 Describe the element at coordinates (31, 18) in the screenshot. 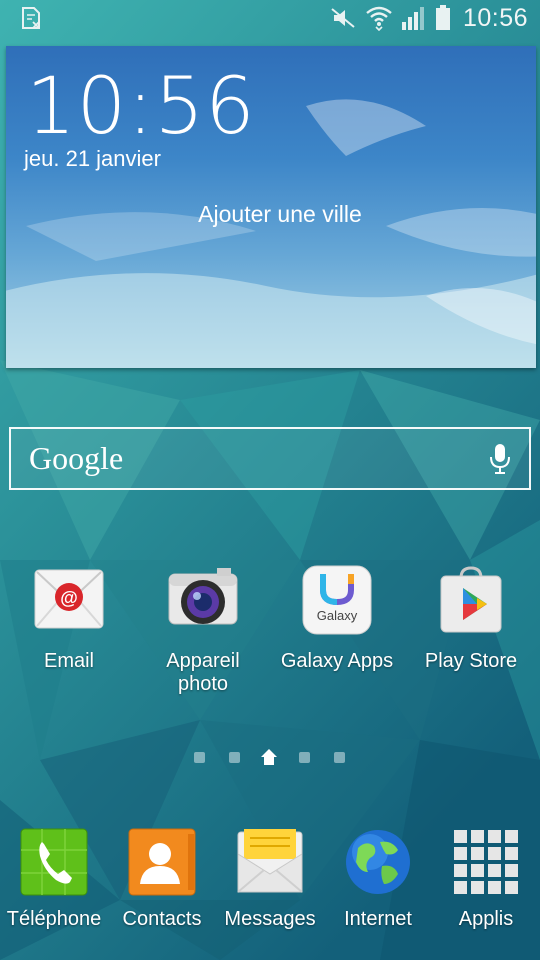

I see `sim-card-icon` at that location.